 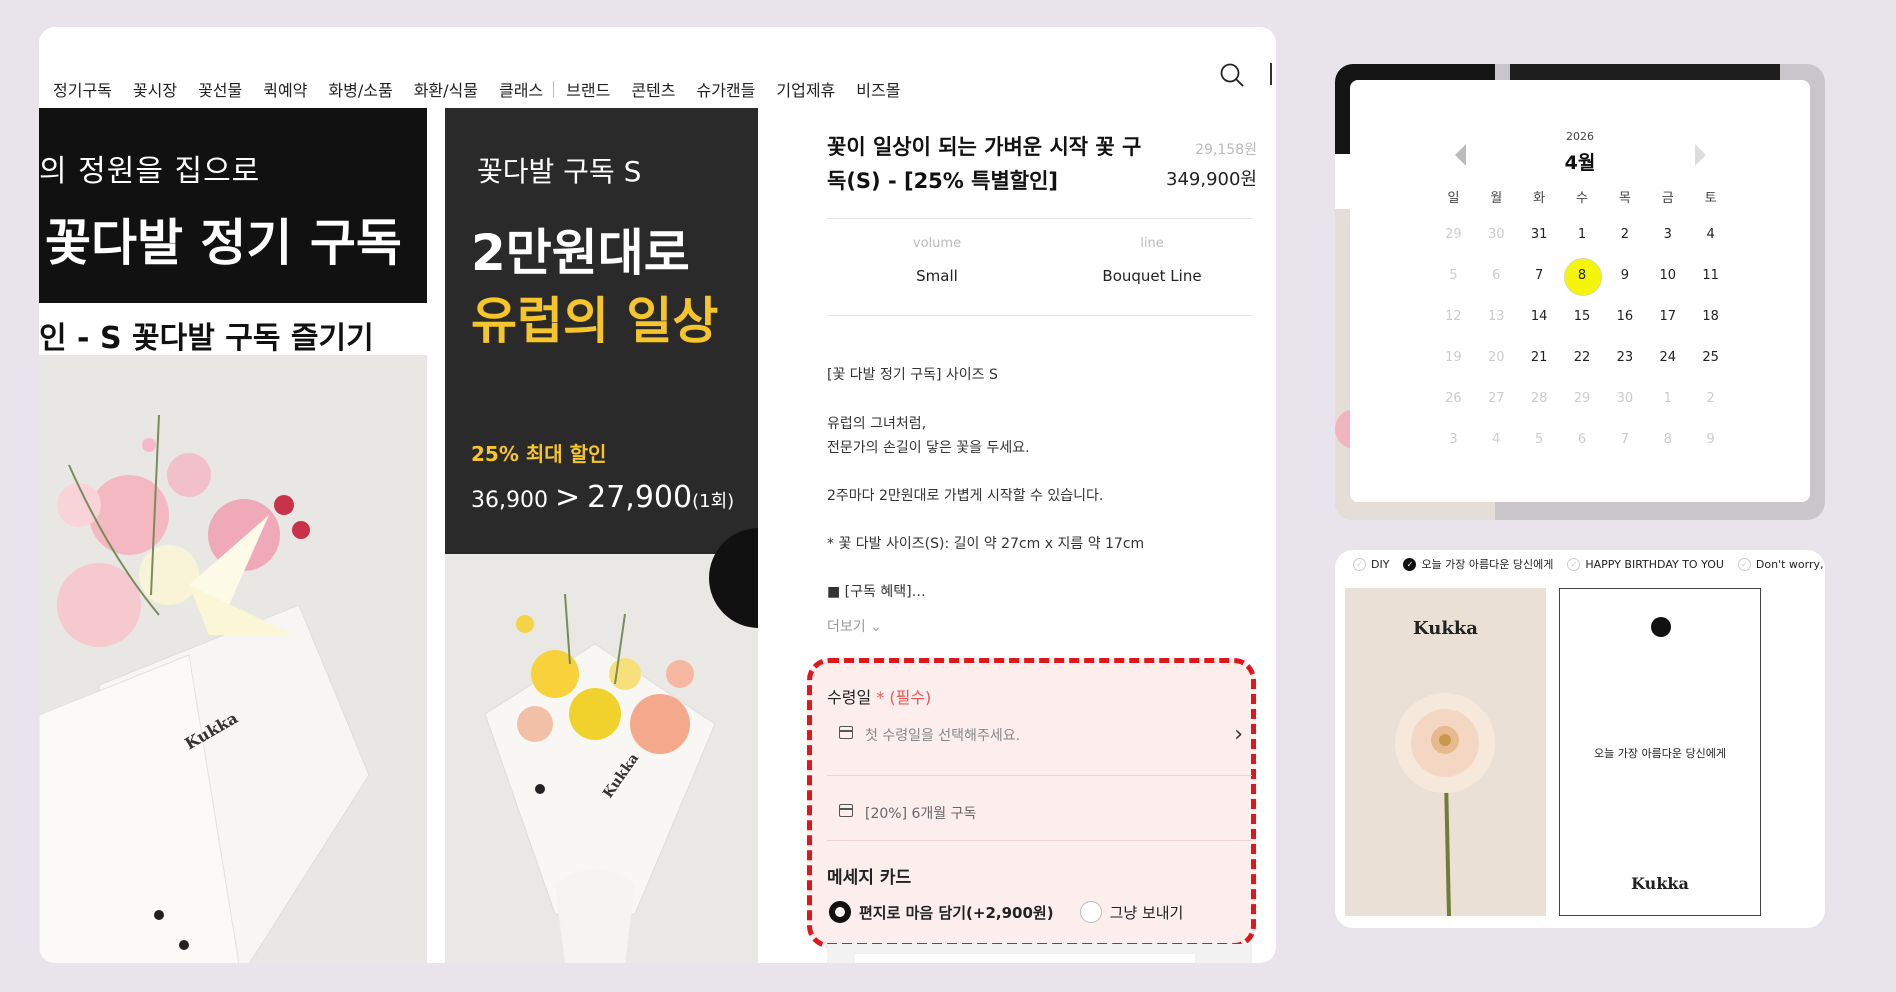 What do you see at coordinates (1582, 317) in the screenshot?
I see `calendar-day: 15` at bounding box center [1582, 317].